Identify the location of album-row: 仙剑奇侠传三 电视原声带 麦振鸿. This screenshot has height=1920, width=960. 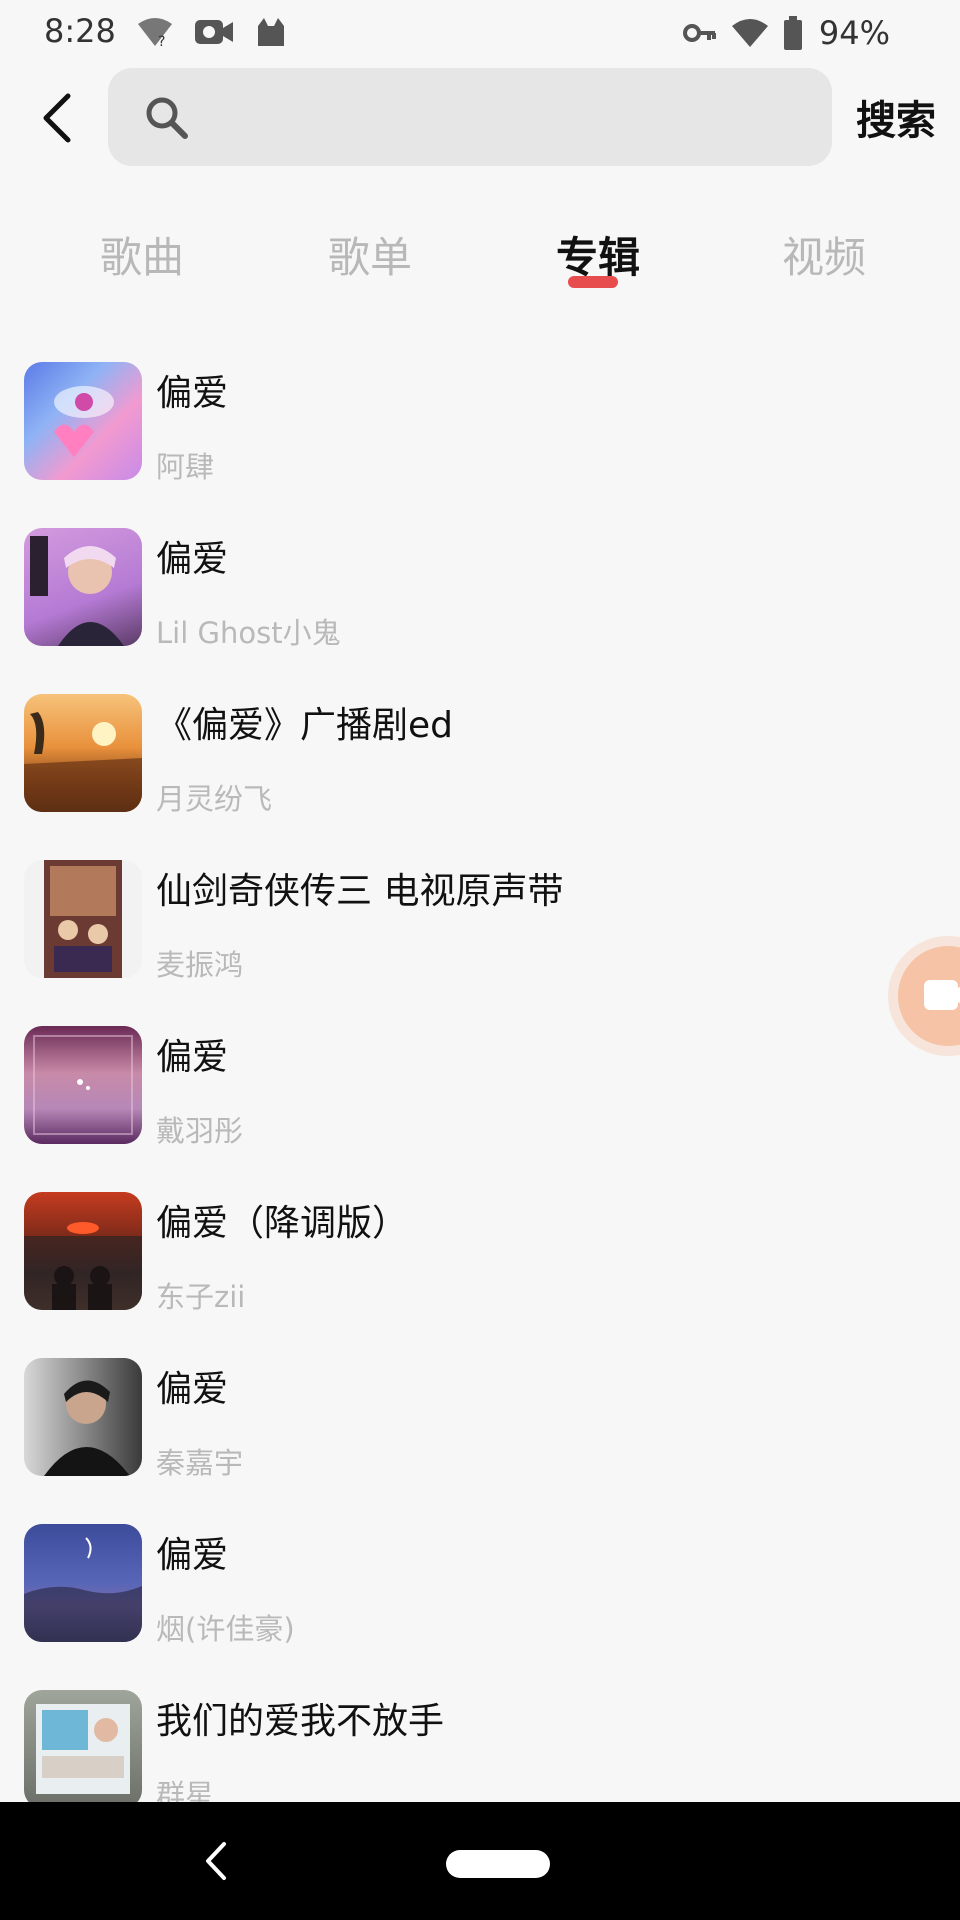
(480, 933).